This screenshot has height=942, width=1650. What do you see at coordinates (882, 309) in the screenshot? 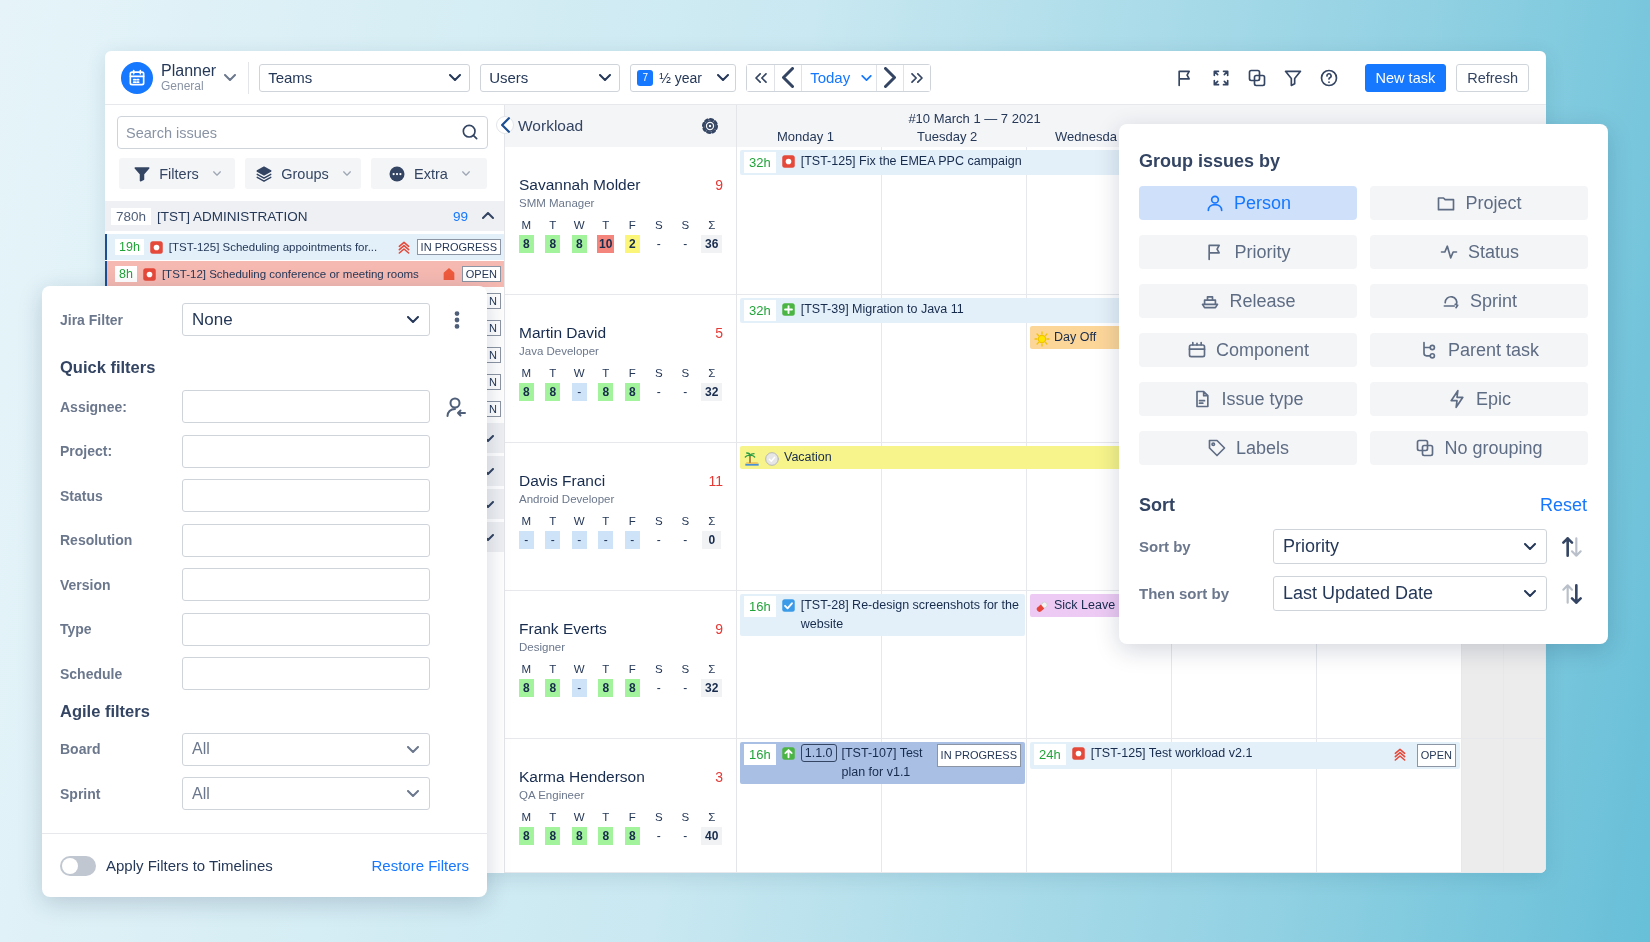
I see `issue-title: [TST-39] Migration to Java 11` at bounding box center [882, 309].